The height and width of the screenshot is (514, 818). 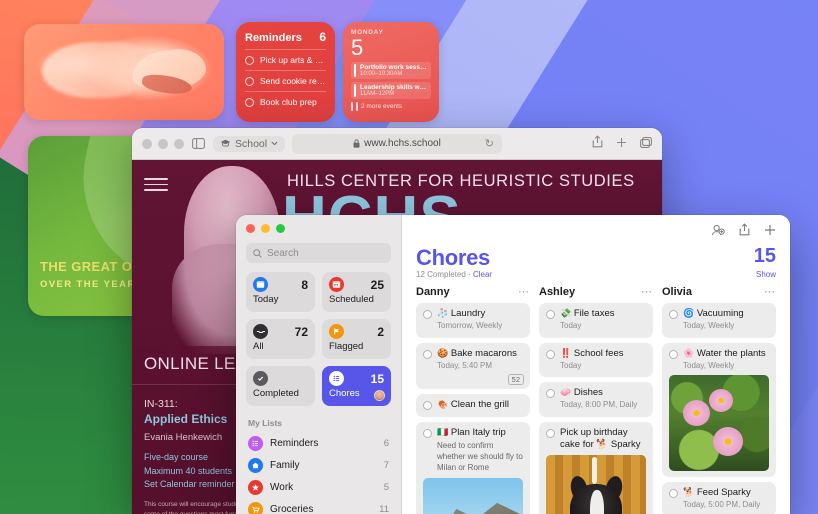 What do you see at coordinates (318, 228) in the screenshot?
I see `reminders-traffic-lights` at bounding box center [318, 228].